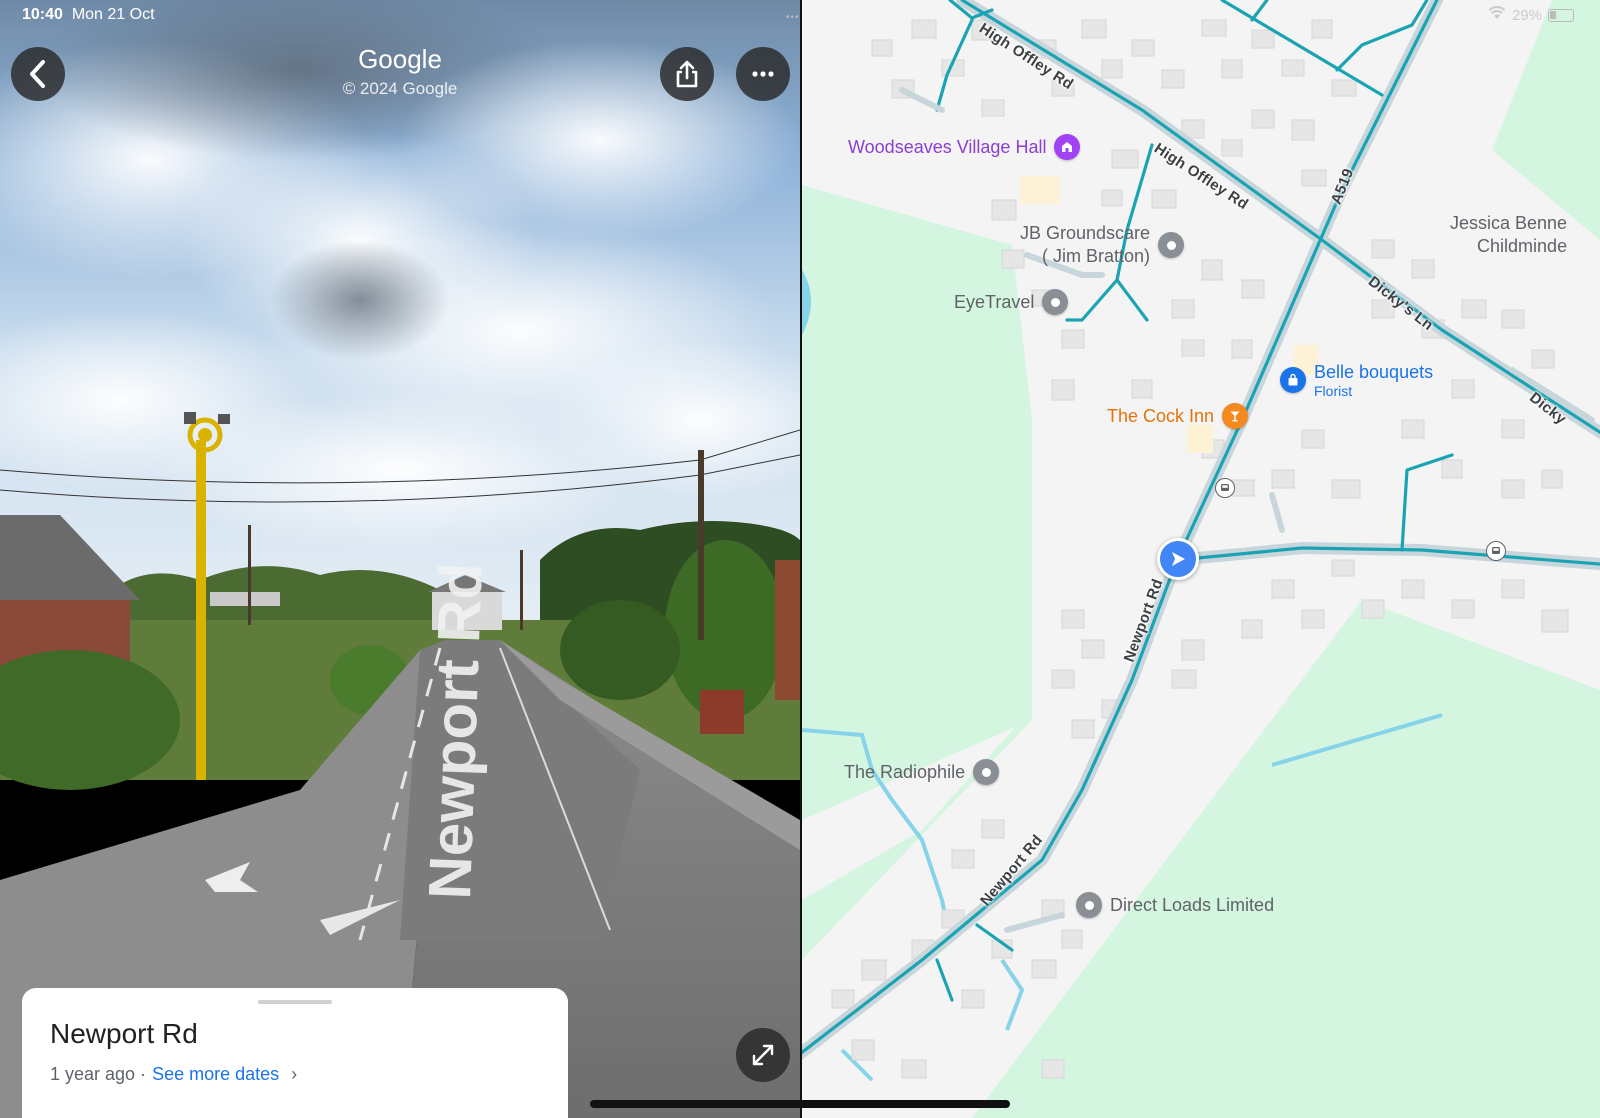 This screenshot has width=1600, height=1118. I want to click on stream, so click(1012, 994).